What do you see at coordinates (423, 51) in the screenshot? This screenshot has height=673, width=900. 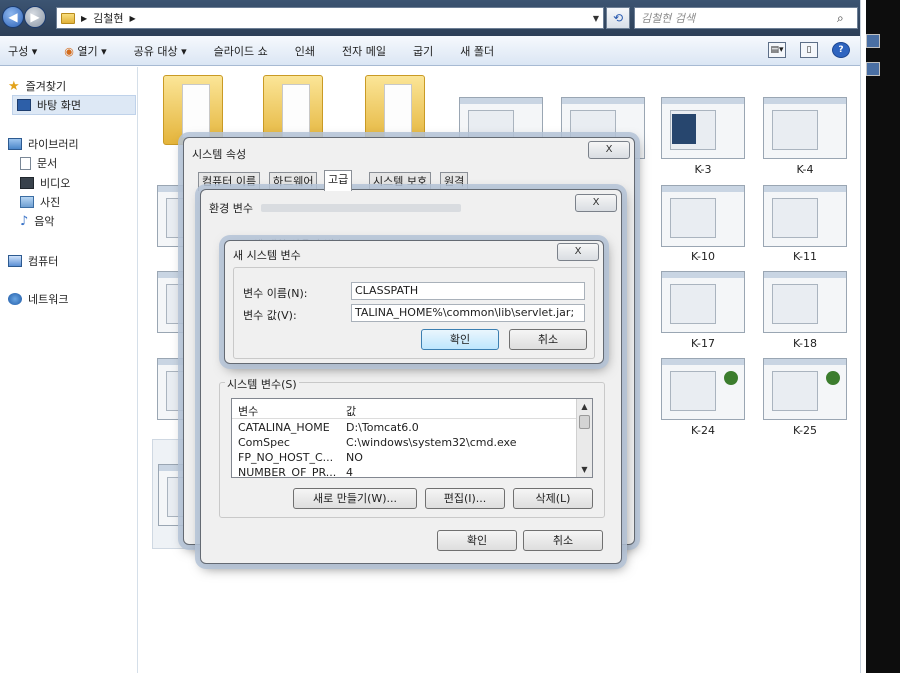 I see `burn-button: 굽기` at bounding box center [423, 51].